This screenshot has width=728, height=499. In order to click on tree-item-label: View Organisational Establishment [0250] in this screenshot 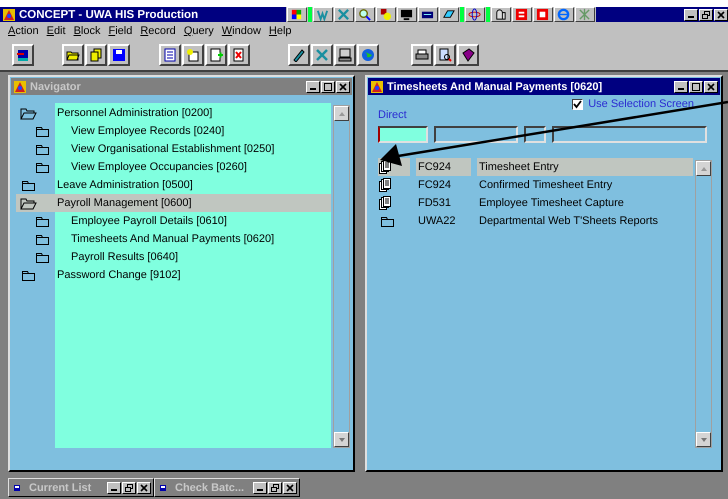, I will do `click(172, 149)`.